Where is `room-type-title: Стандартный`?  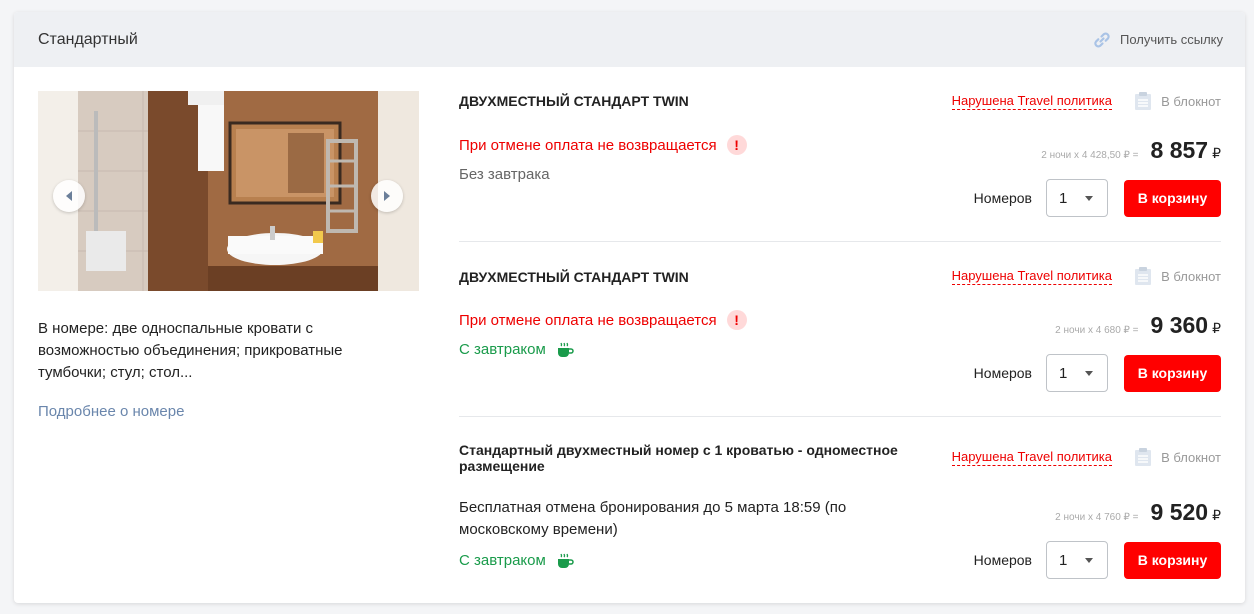
room-type-title: Стандартный is located at coordinates (88, 39).